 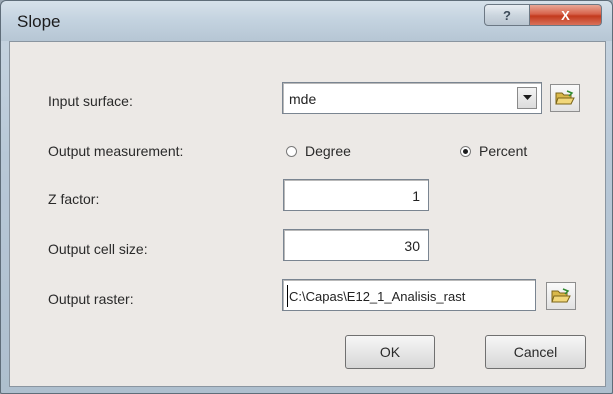 I want to click on title-bar-buttons: ? X, so click(x=543, y=15).